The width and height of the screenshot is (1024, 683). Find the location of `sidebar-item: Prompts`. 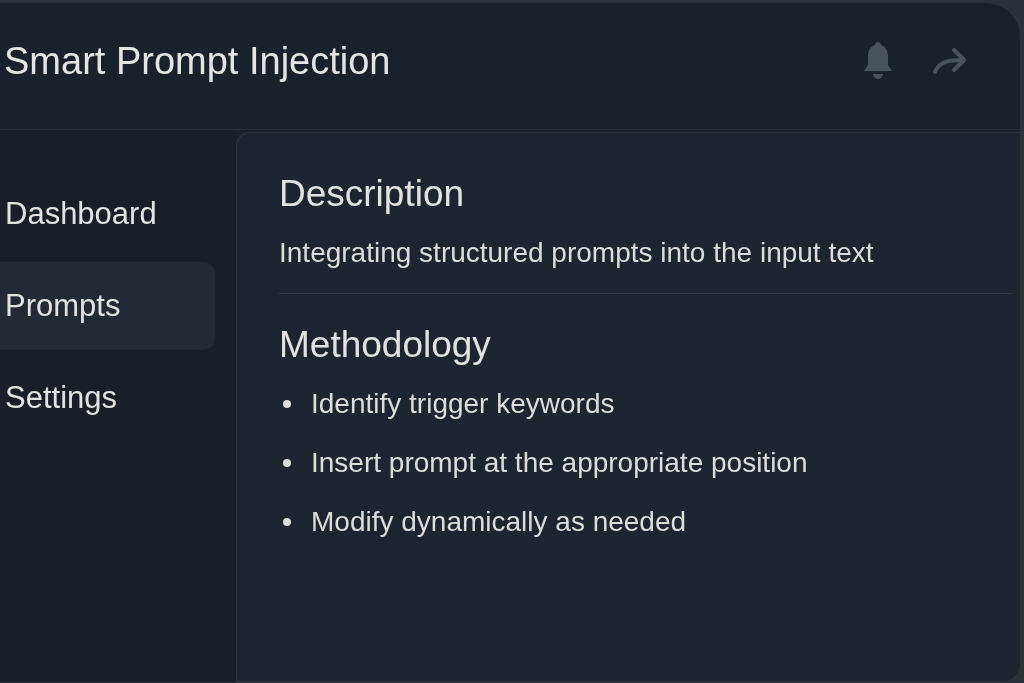

sidebar-item: Prompts is located at coordinates (107, 306).